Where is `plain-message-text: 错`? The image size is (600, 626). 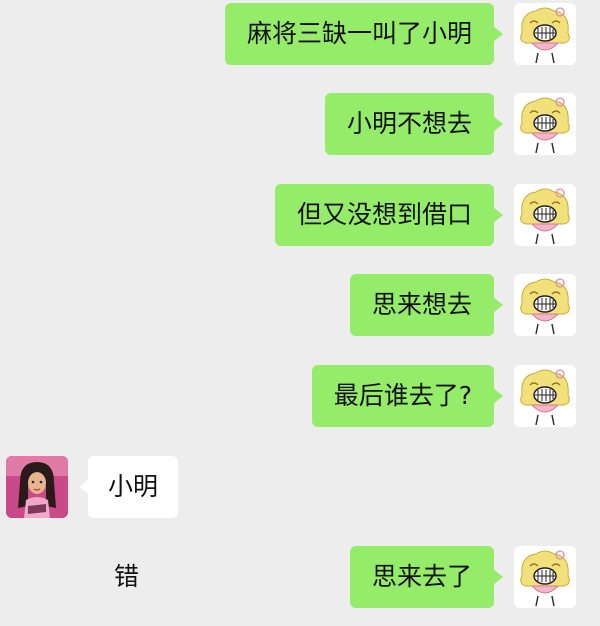 plain-message-text: 错 is located at coordinates (127, 576).